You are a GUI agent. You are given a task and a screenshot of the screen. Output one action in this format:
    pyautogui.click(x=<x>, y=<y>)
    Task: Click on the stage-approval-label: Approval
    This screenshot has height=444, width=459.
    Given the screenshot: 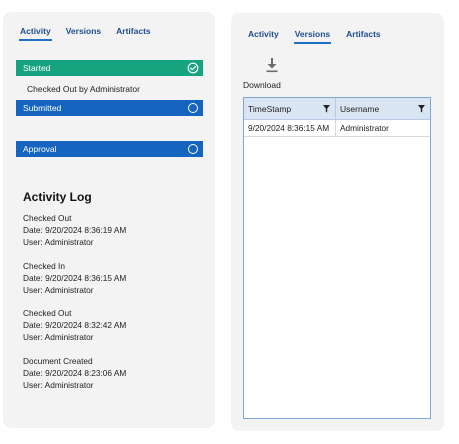 What is the action you would take?
    pyautogui.click(x=40, y=149)
    